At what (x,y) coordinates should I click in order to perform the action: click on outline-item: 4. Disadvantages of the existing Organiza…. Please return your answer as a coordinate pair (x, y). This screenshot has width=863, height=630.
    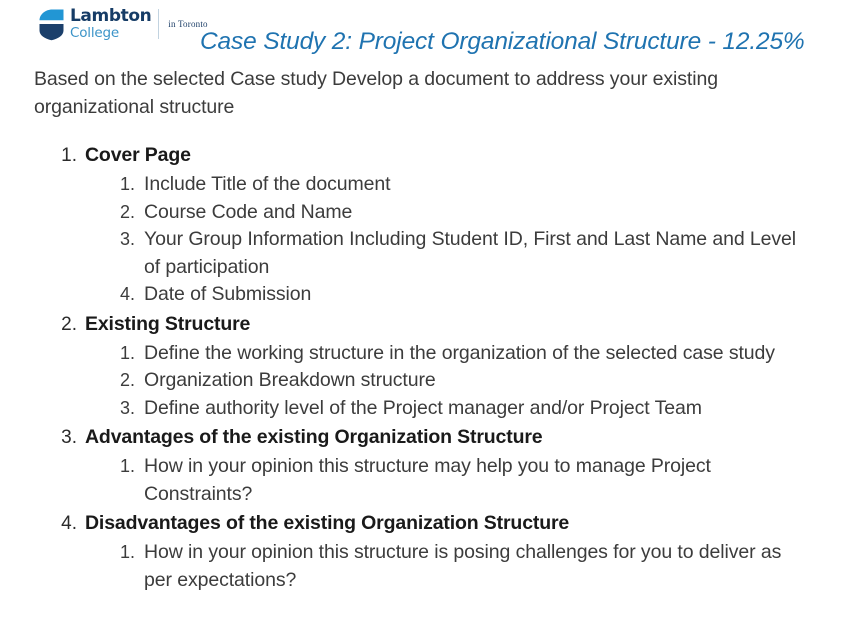
    Looking at the image, I should click on (431, 551).